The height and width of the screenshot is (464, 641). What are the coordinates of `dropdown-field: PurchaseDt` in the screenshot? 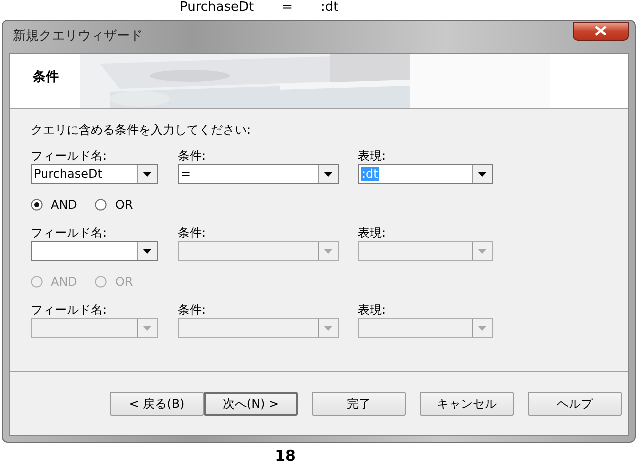 It's located at (94, 174).